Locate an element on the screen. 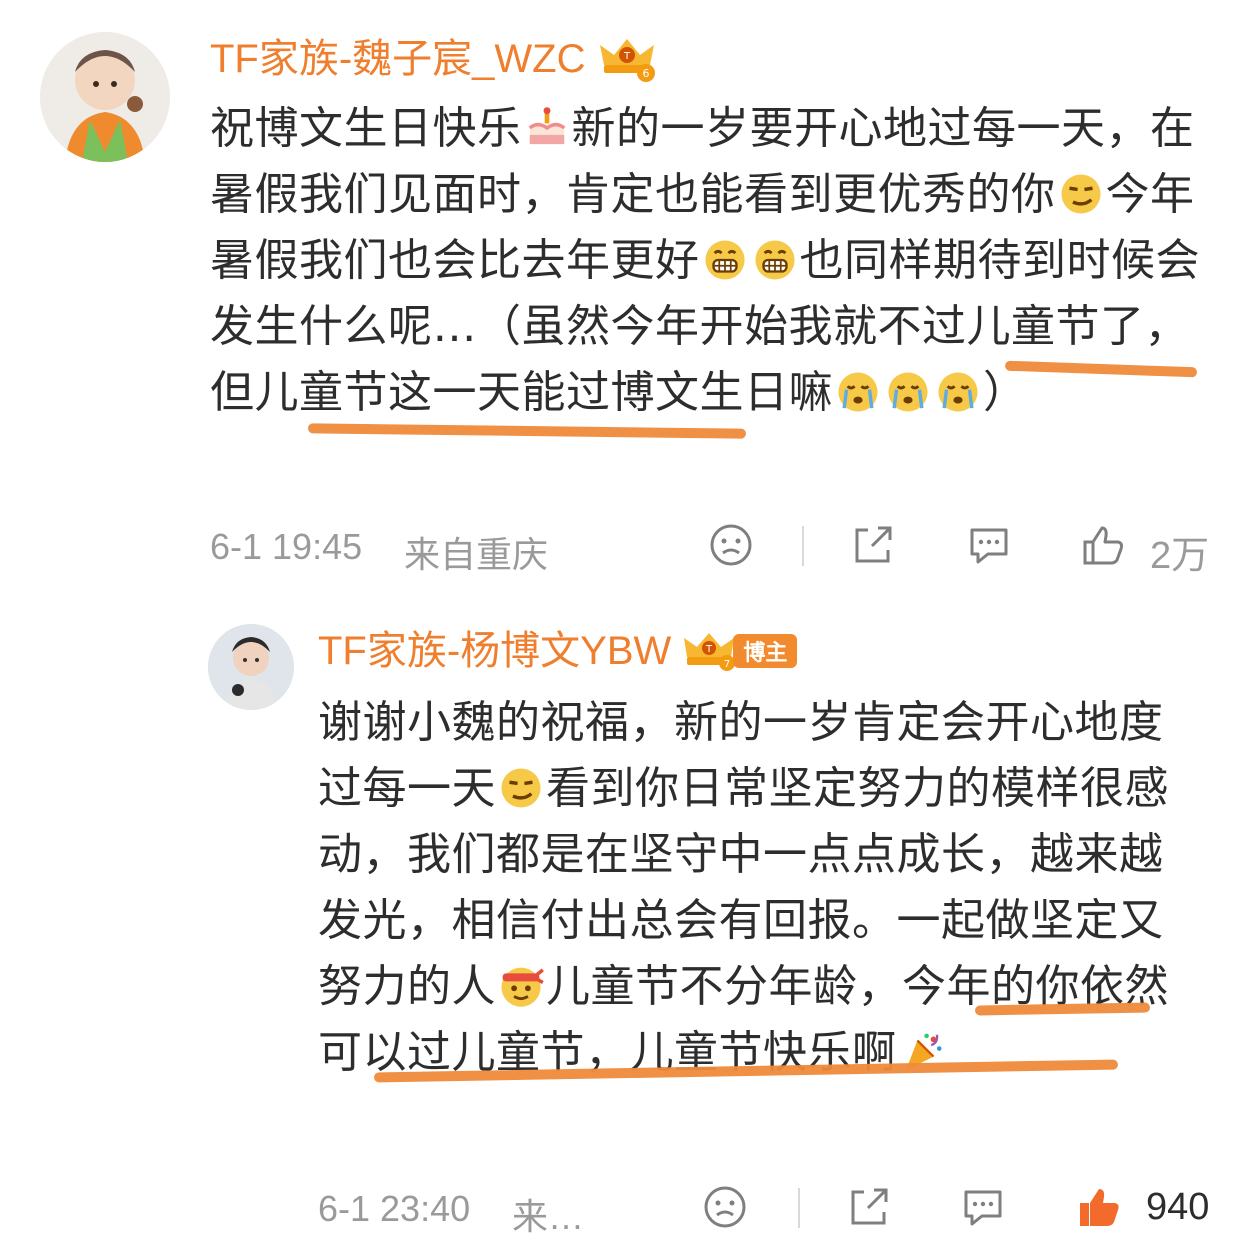 The width and height of the screenshot is (1256, 1254). cake-emoji-icon is located at coordinates (547, 128).